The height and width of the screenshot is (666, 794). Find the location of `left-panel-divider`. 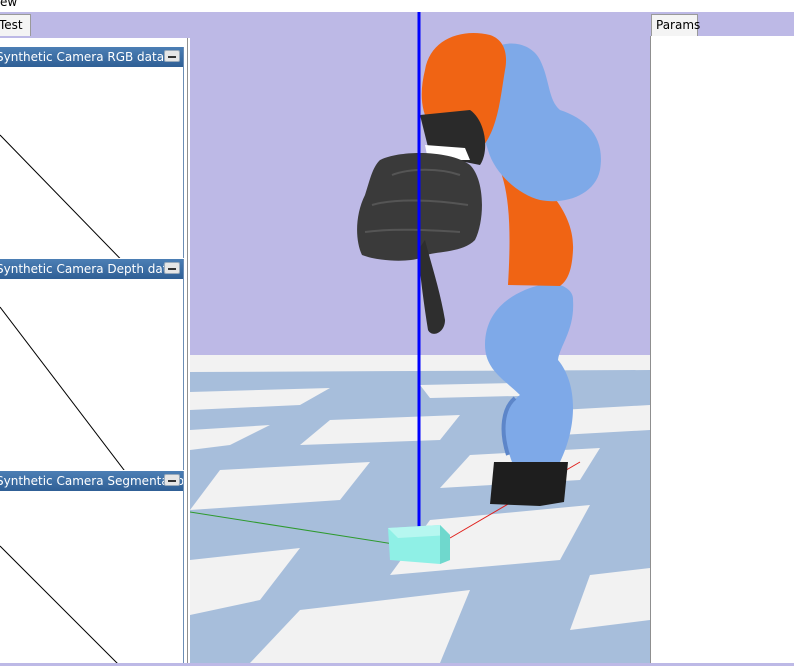

left-panel-divider is located at coordinates (187, 350).